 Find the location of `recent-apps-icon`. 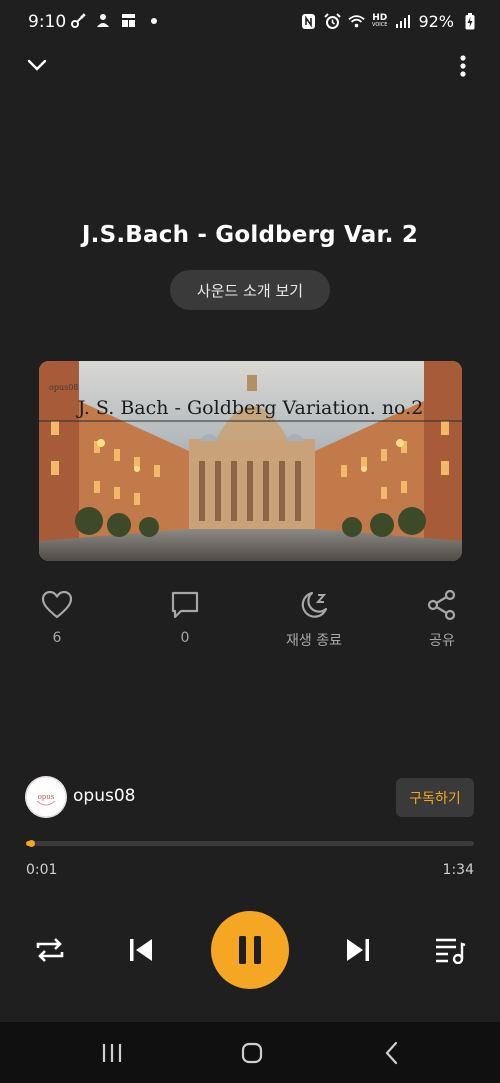

recent-apps-icon is located at coordinates (112, 1053).